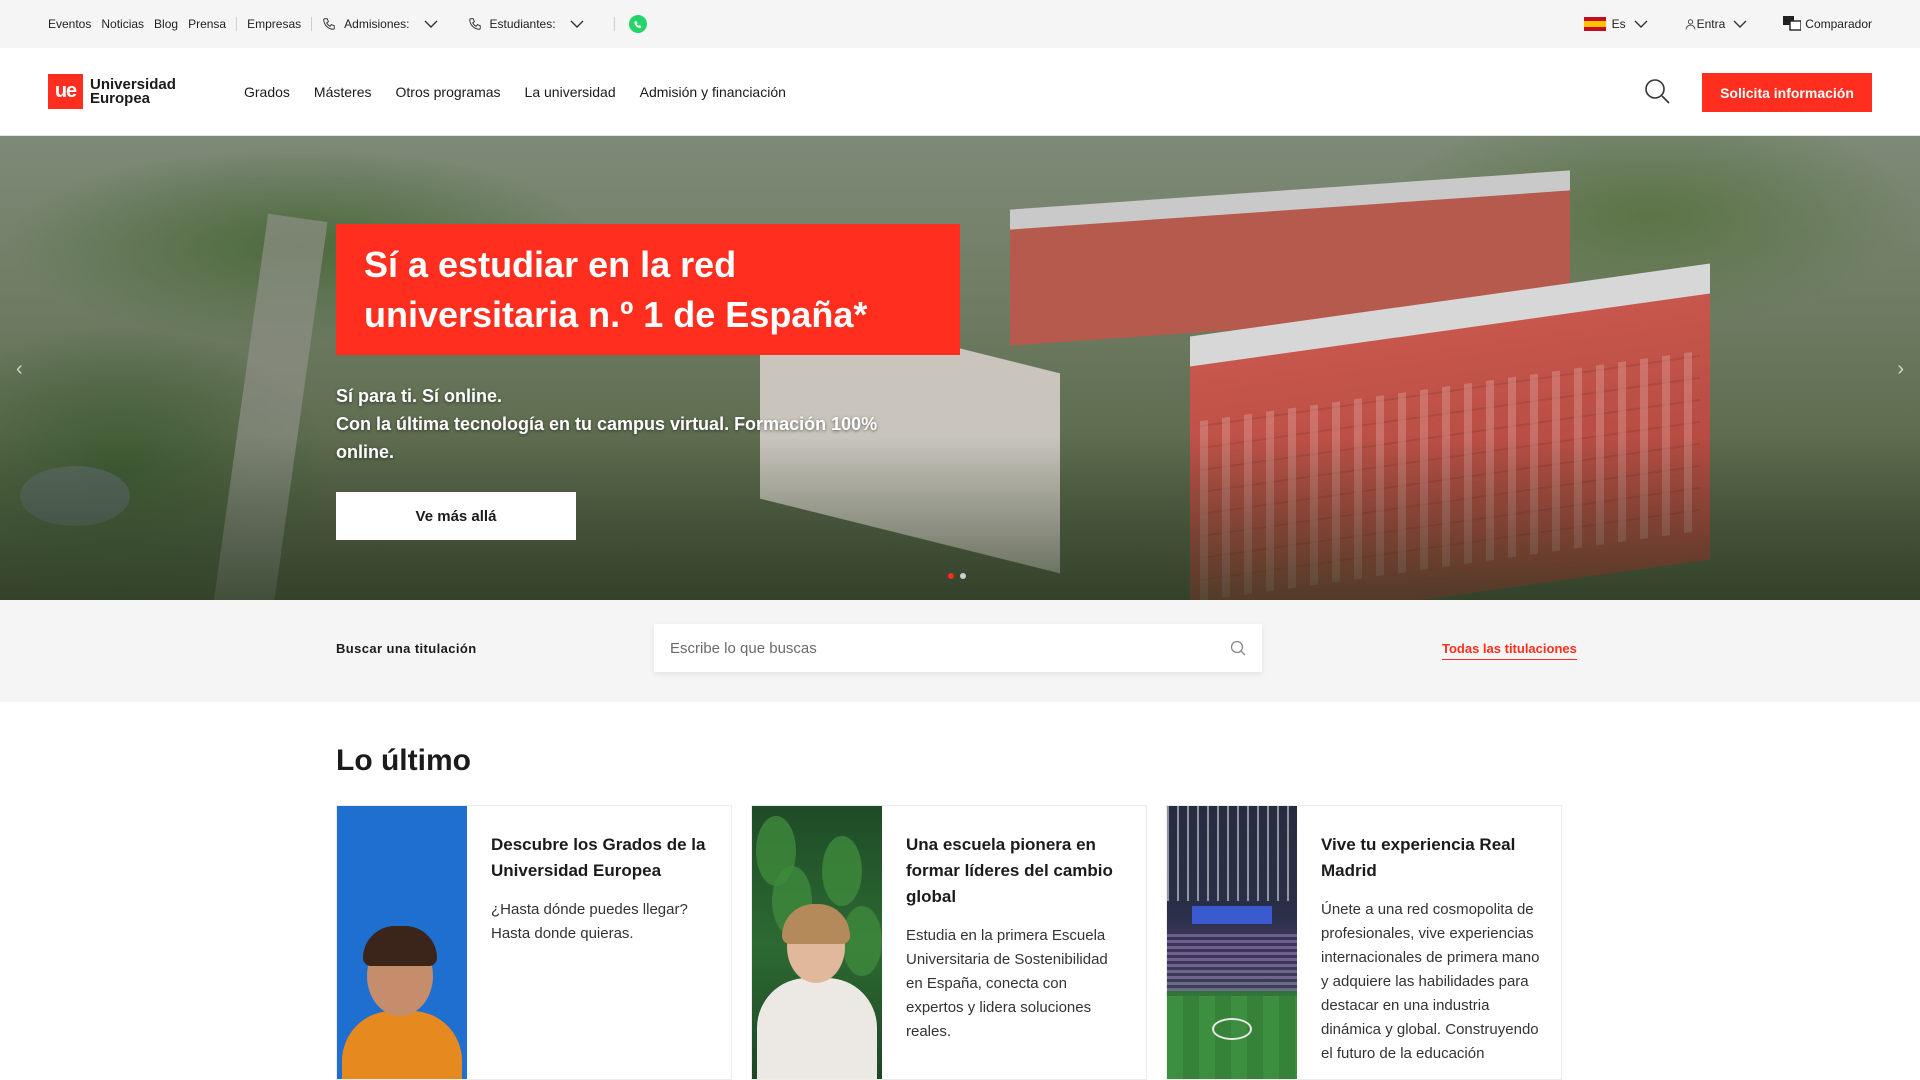 Image resolution: width=1920 pixels, height=1080 pixels. What do you see at coordinates (166, 24) in the screenshot?
I see `link-blog: Blog` at bounding box center [166, 24].